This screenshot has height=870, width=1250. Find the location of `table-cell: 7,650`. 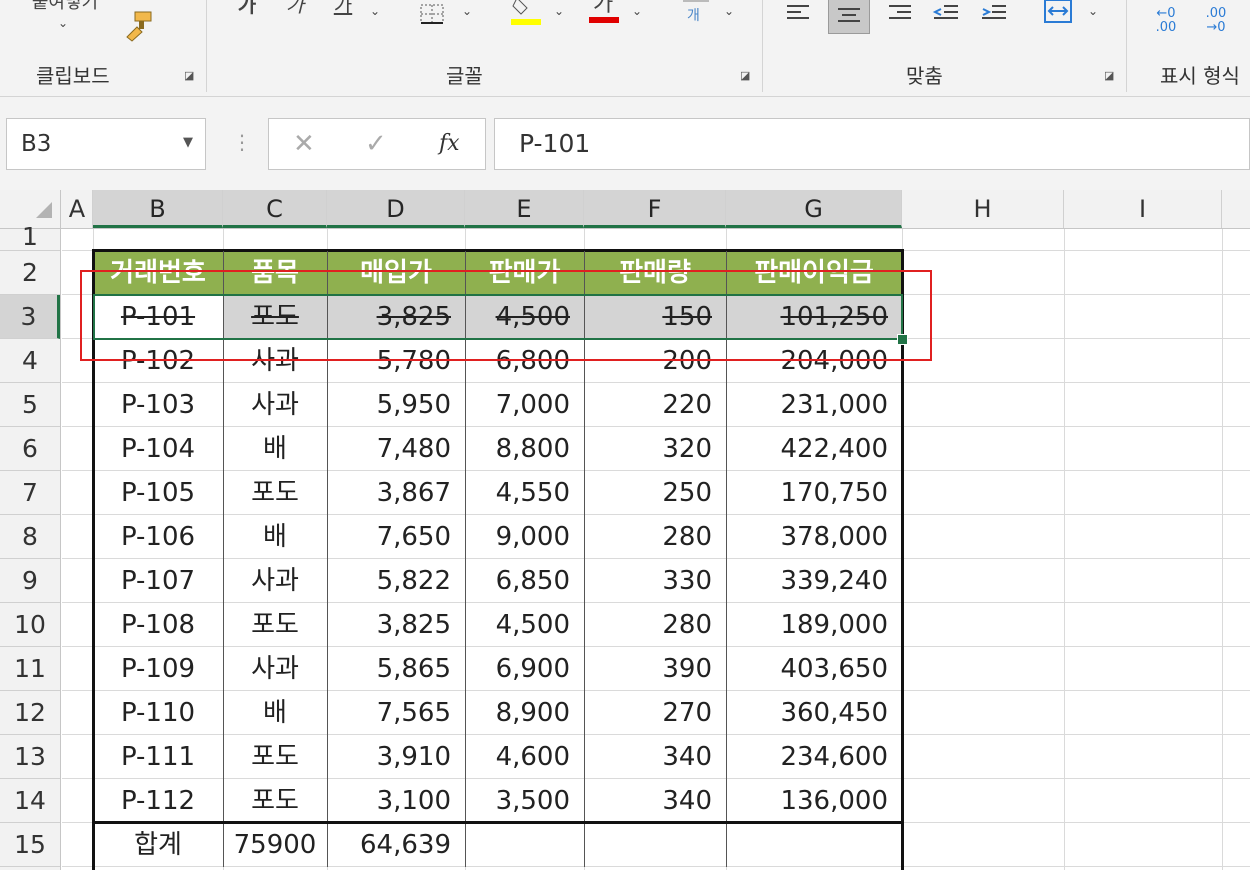

table-cell: 7,650 is located at coordinates (396, 537).